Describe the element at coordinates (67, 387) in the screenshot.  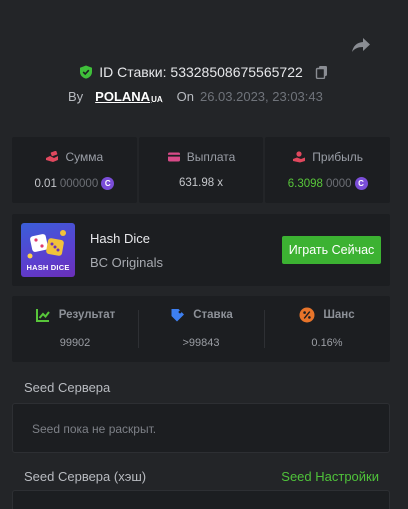
I see `server-seed-label: Seed Сервера` at that location.